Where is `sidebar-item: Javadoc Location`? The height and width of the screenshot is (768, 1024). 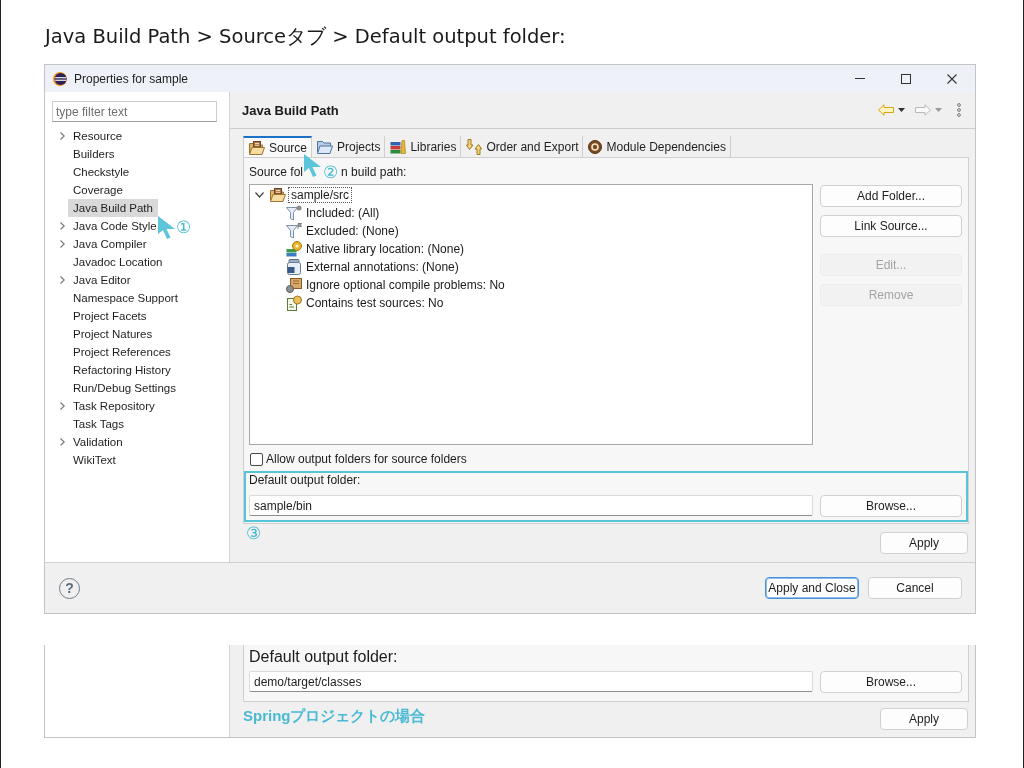 sidebar-item: Javadoc Location is located at coordinates (118, 262).